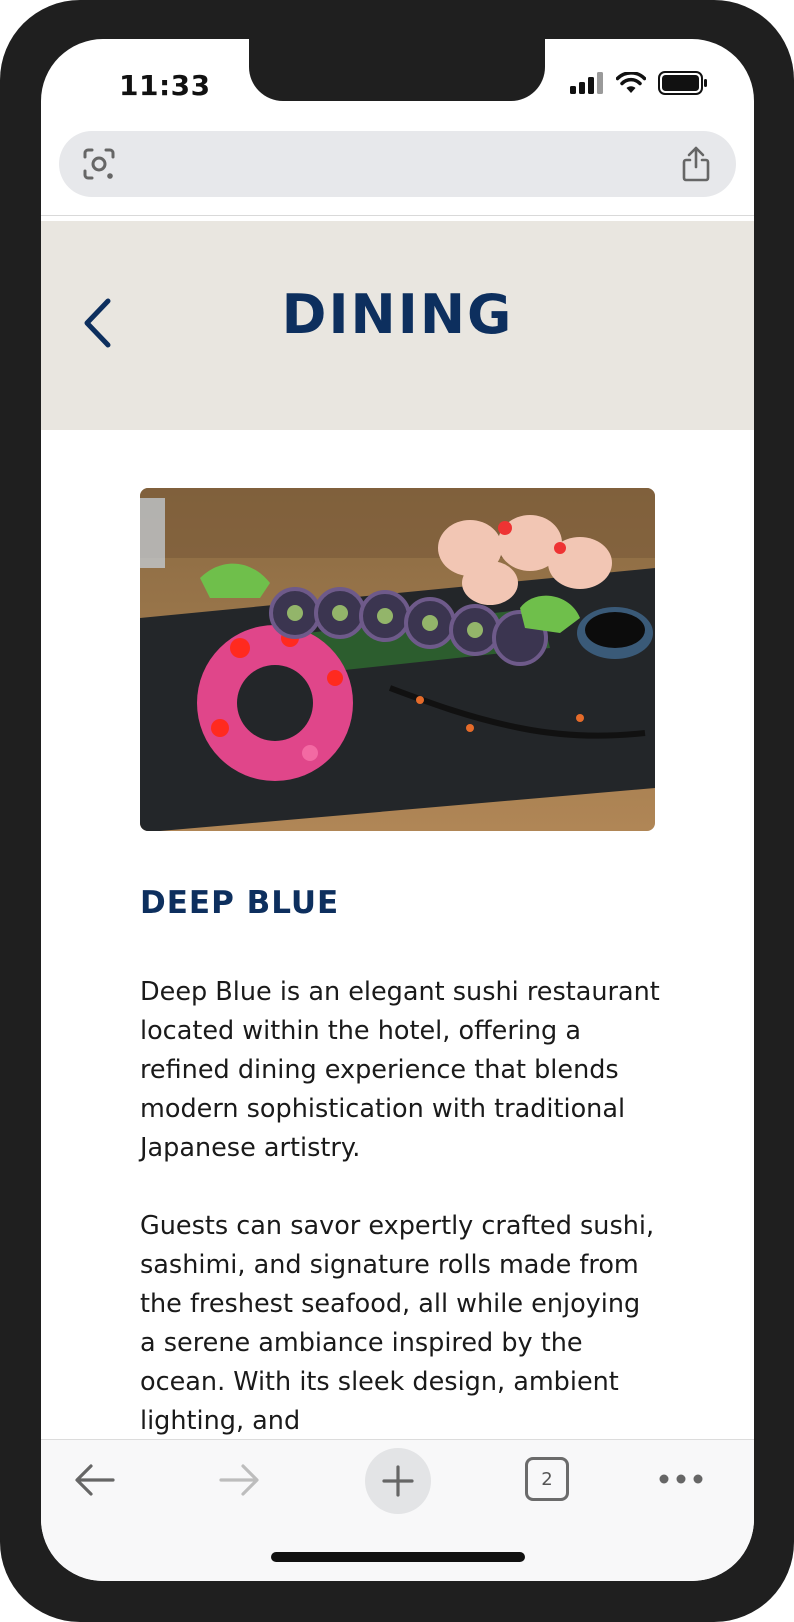 This screenshot has height=1622, width=794. What do you see at coordinates (682, 83) in the screenshot?
I see `battery-icon` at bounding box center [682, 83].